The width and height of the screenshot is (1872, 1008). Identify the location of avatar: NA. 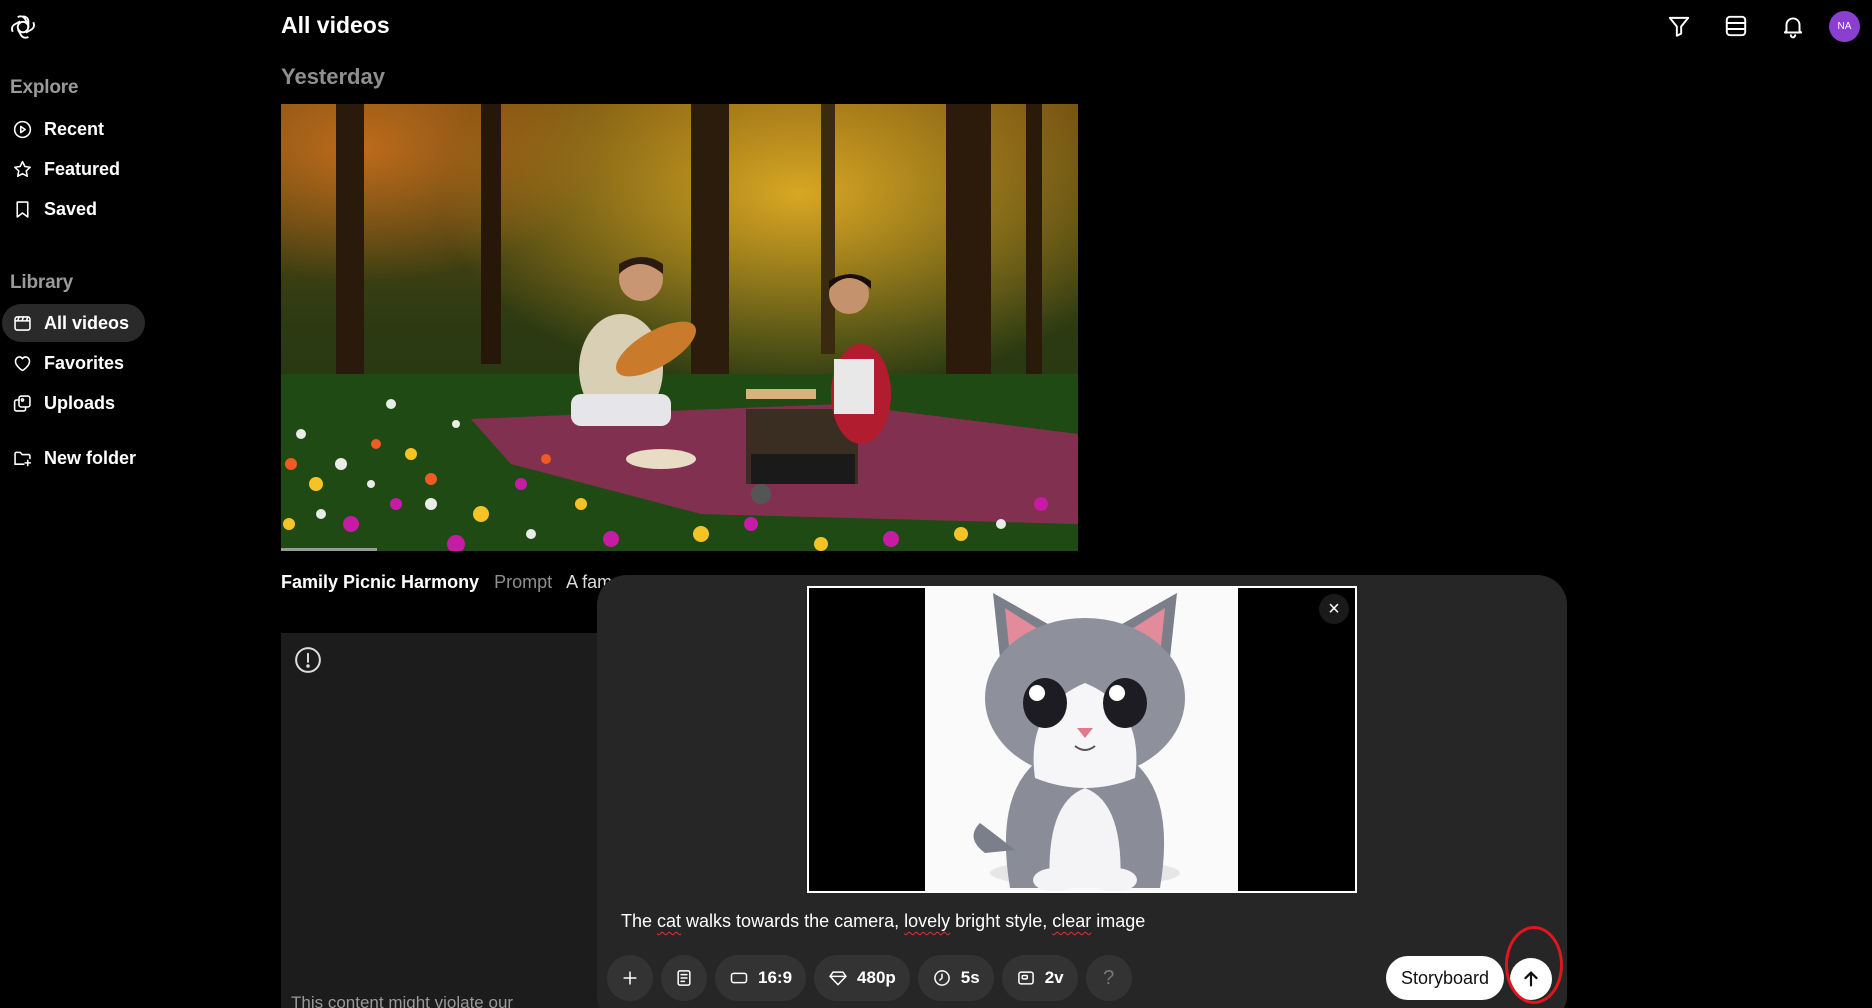
(1844, 26).